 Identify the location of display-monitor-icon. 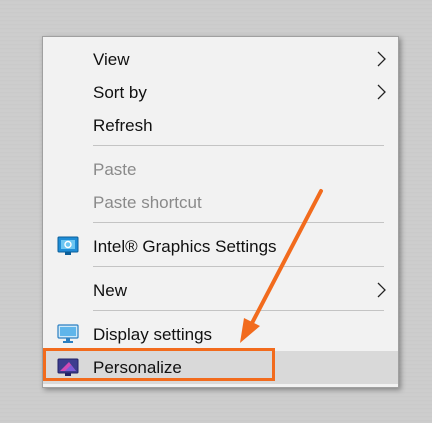
(68, 333).